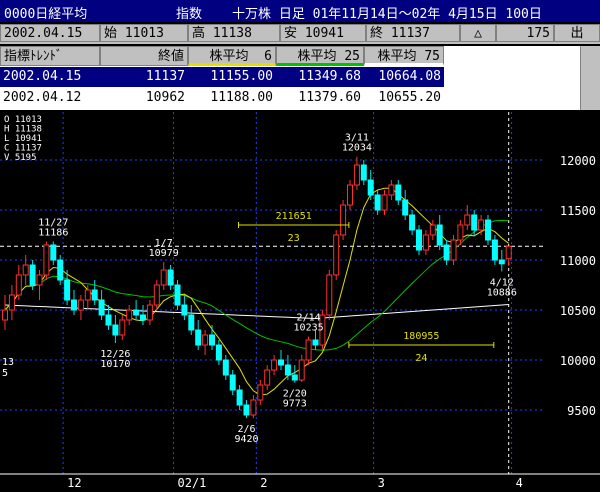  Describe the element at coordinates (144, 56) in the screenshot. I see `col-header-close: 終値` at that location.